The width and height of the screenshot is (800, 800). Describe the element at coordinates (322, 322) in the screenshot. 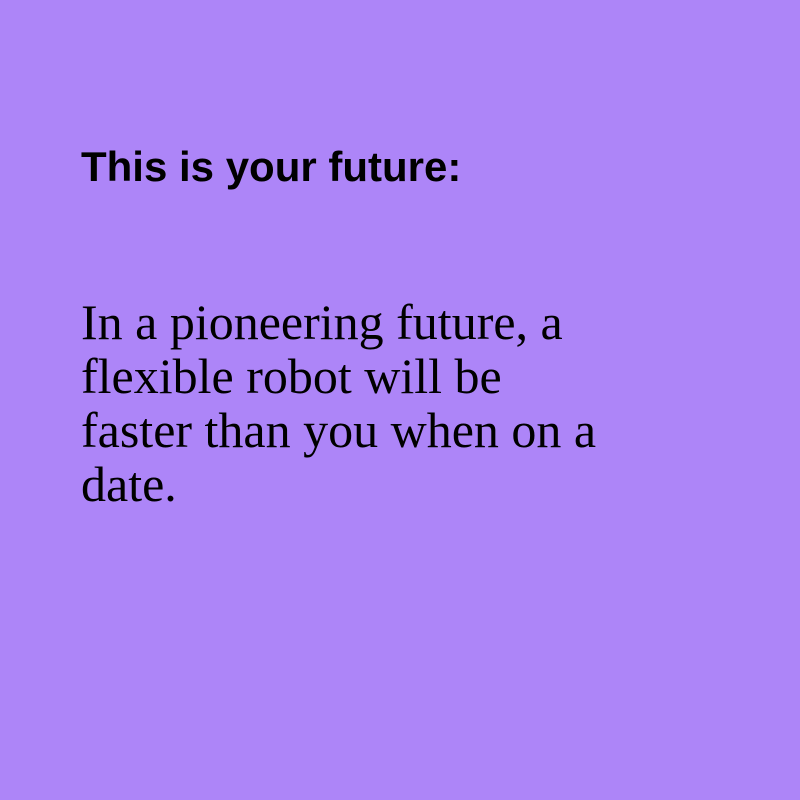

I see `prediction-line: In a pioneering future, a` at that location.